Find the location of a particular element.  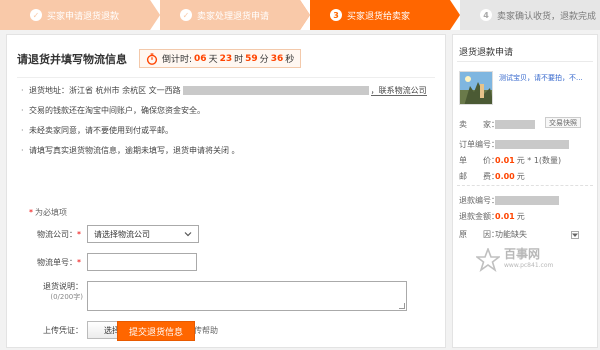

price-row: 单 价： 0.01 元 * 1(数量) is located at coordinates (510, 160).